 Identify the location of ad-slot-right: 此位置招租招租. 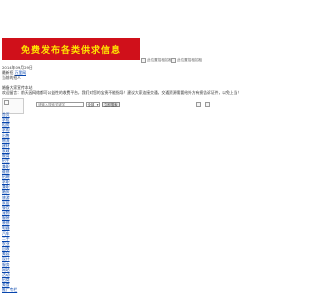
(186, 60).